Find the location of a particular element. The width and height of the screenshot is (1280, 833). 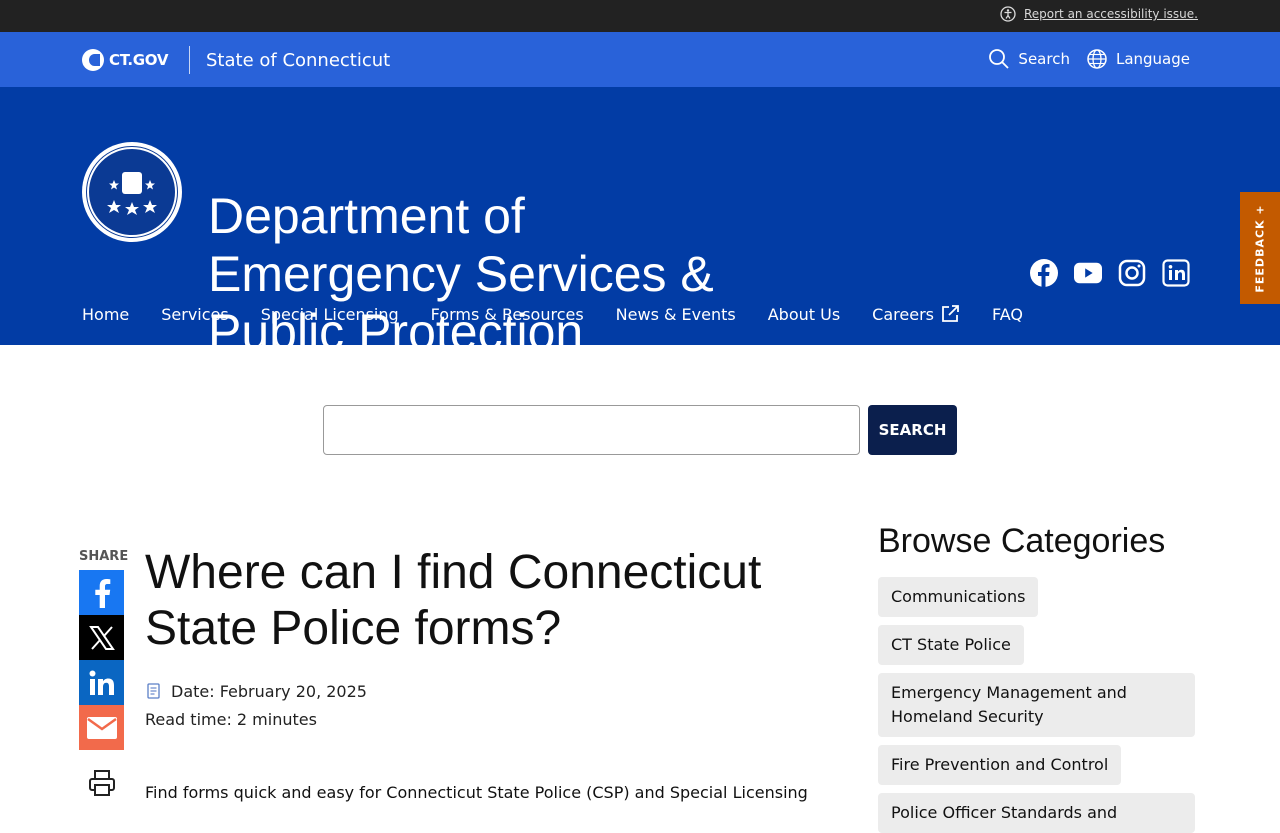

instagram-icon is located at coordinates (1132, 273).